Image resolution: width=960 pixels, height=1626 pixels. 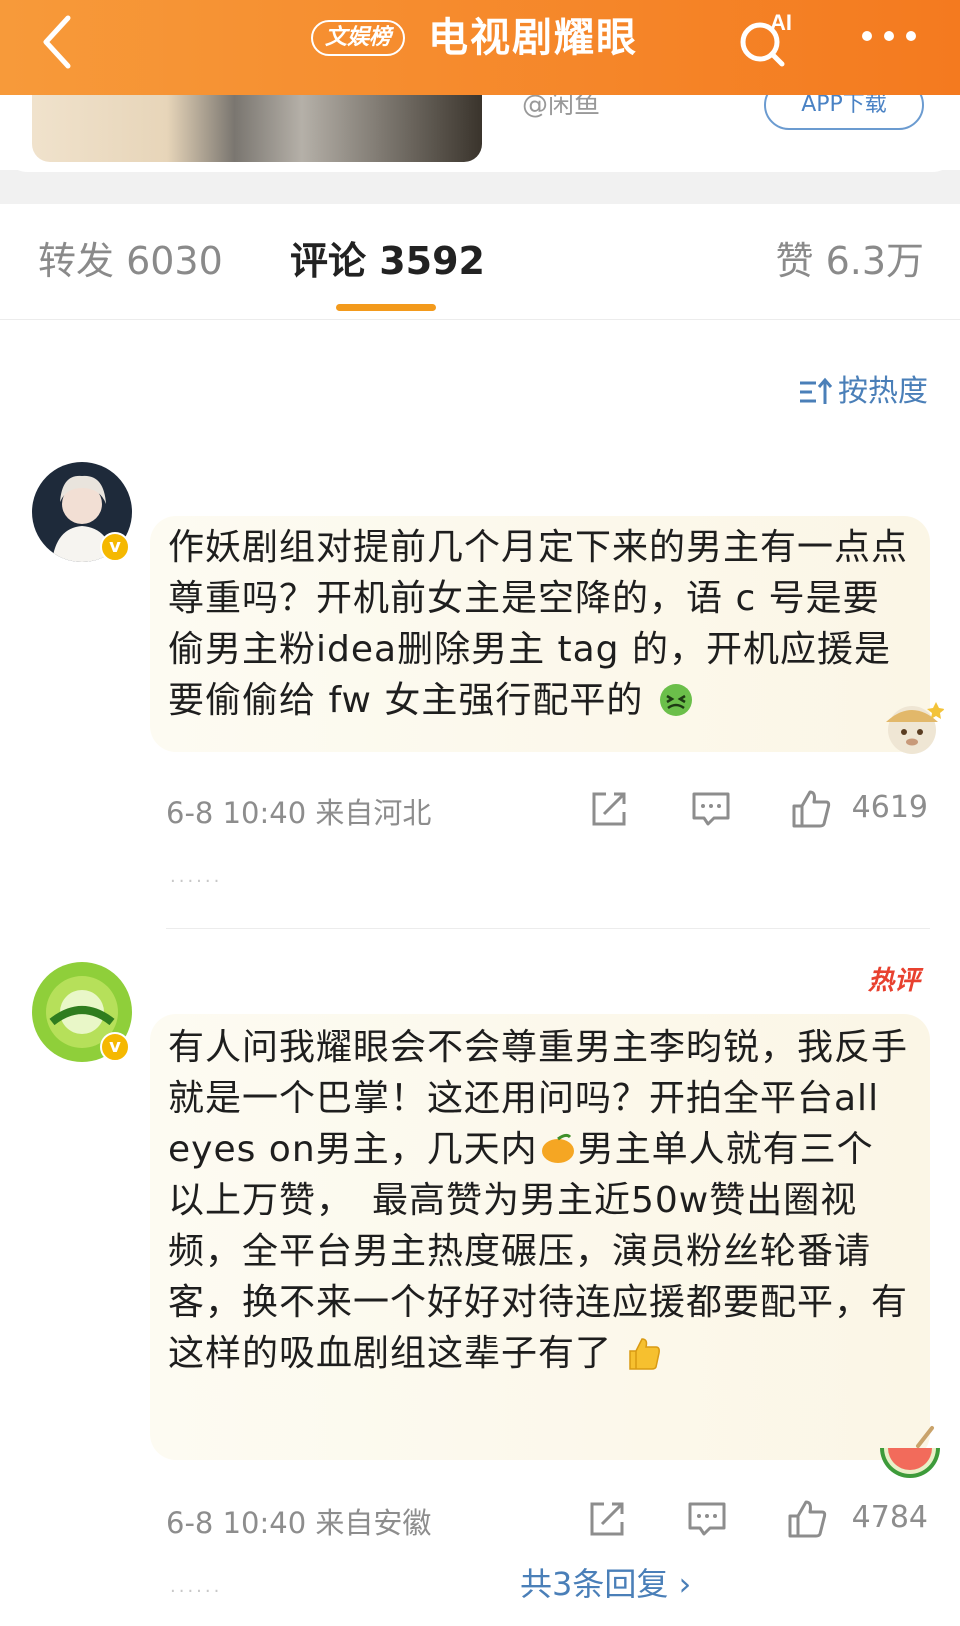 I want to click on tab-like: 赞 6.3万, so click(x=849, y=261).